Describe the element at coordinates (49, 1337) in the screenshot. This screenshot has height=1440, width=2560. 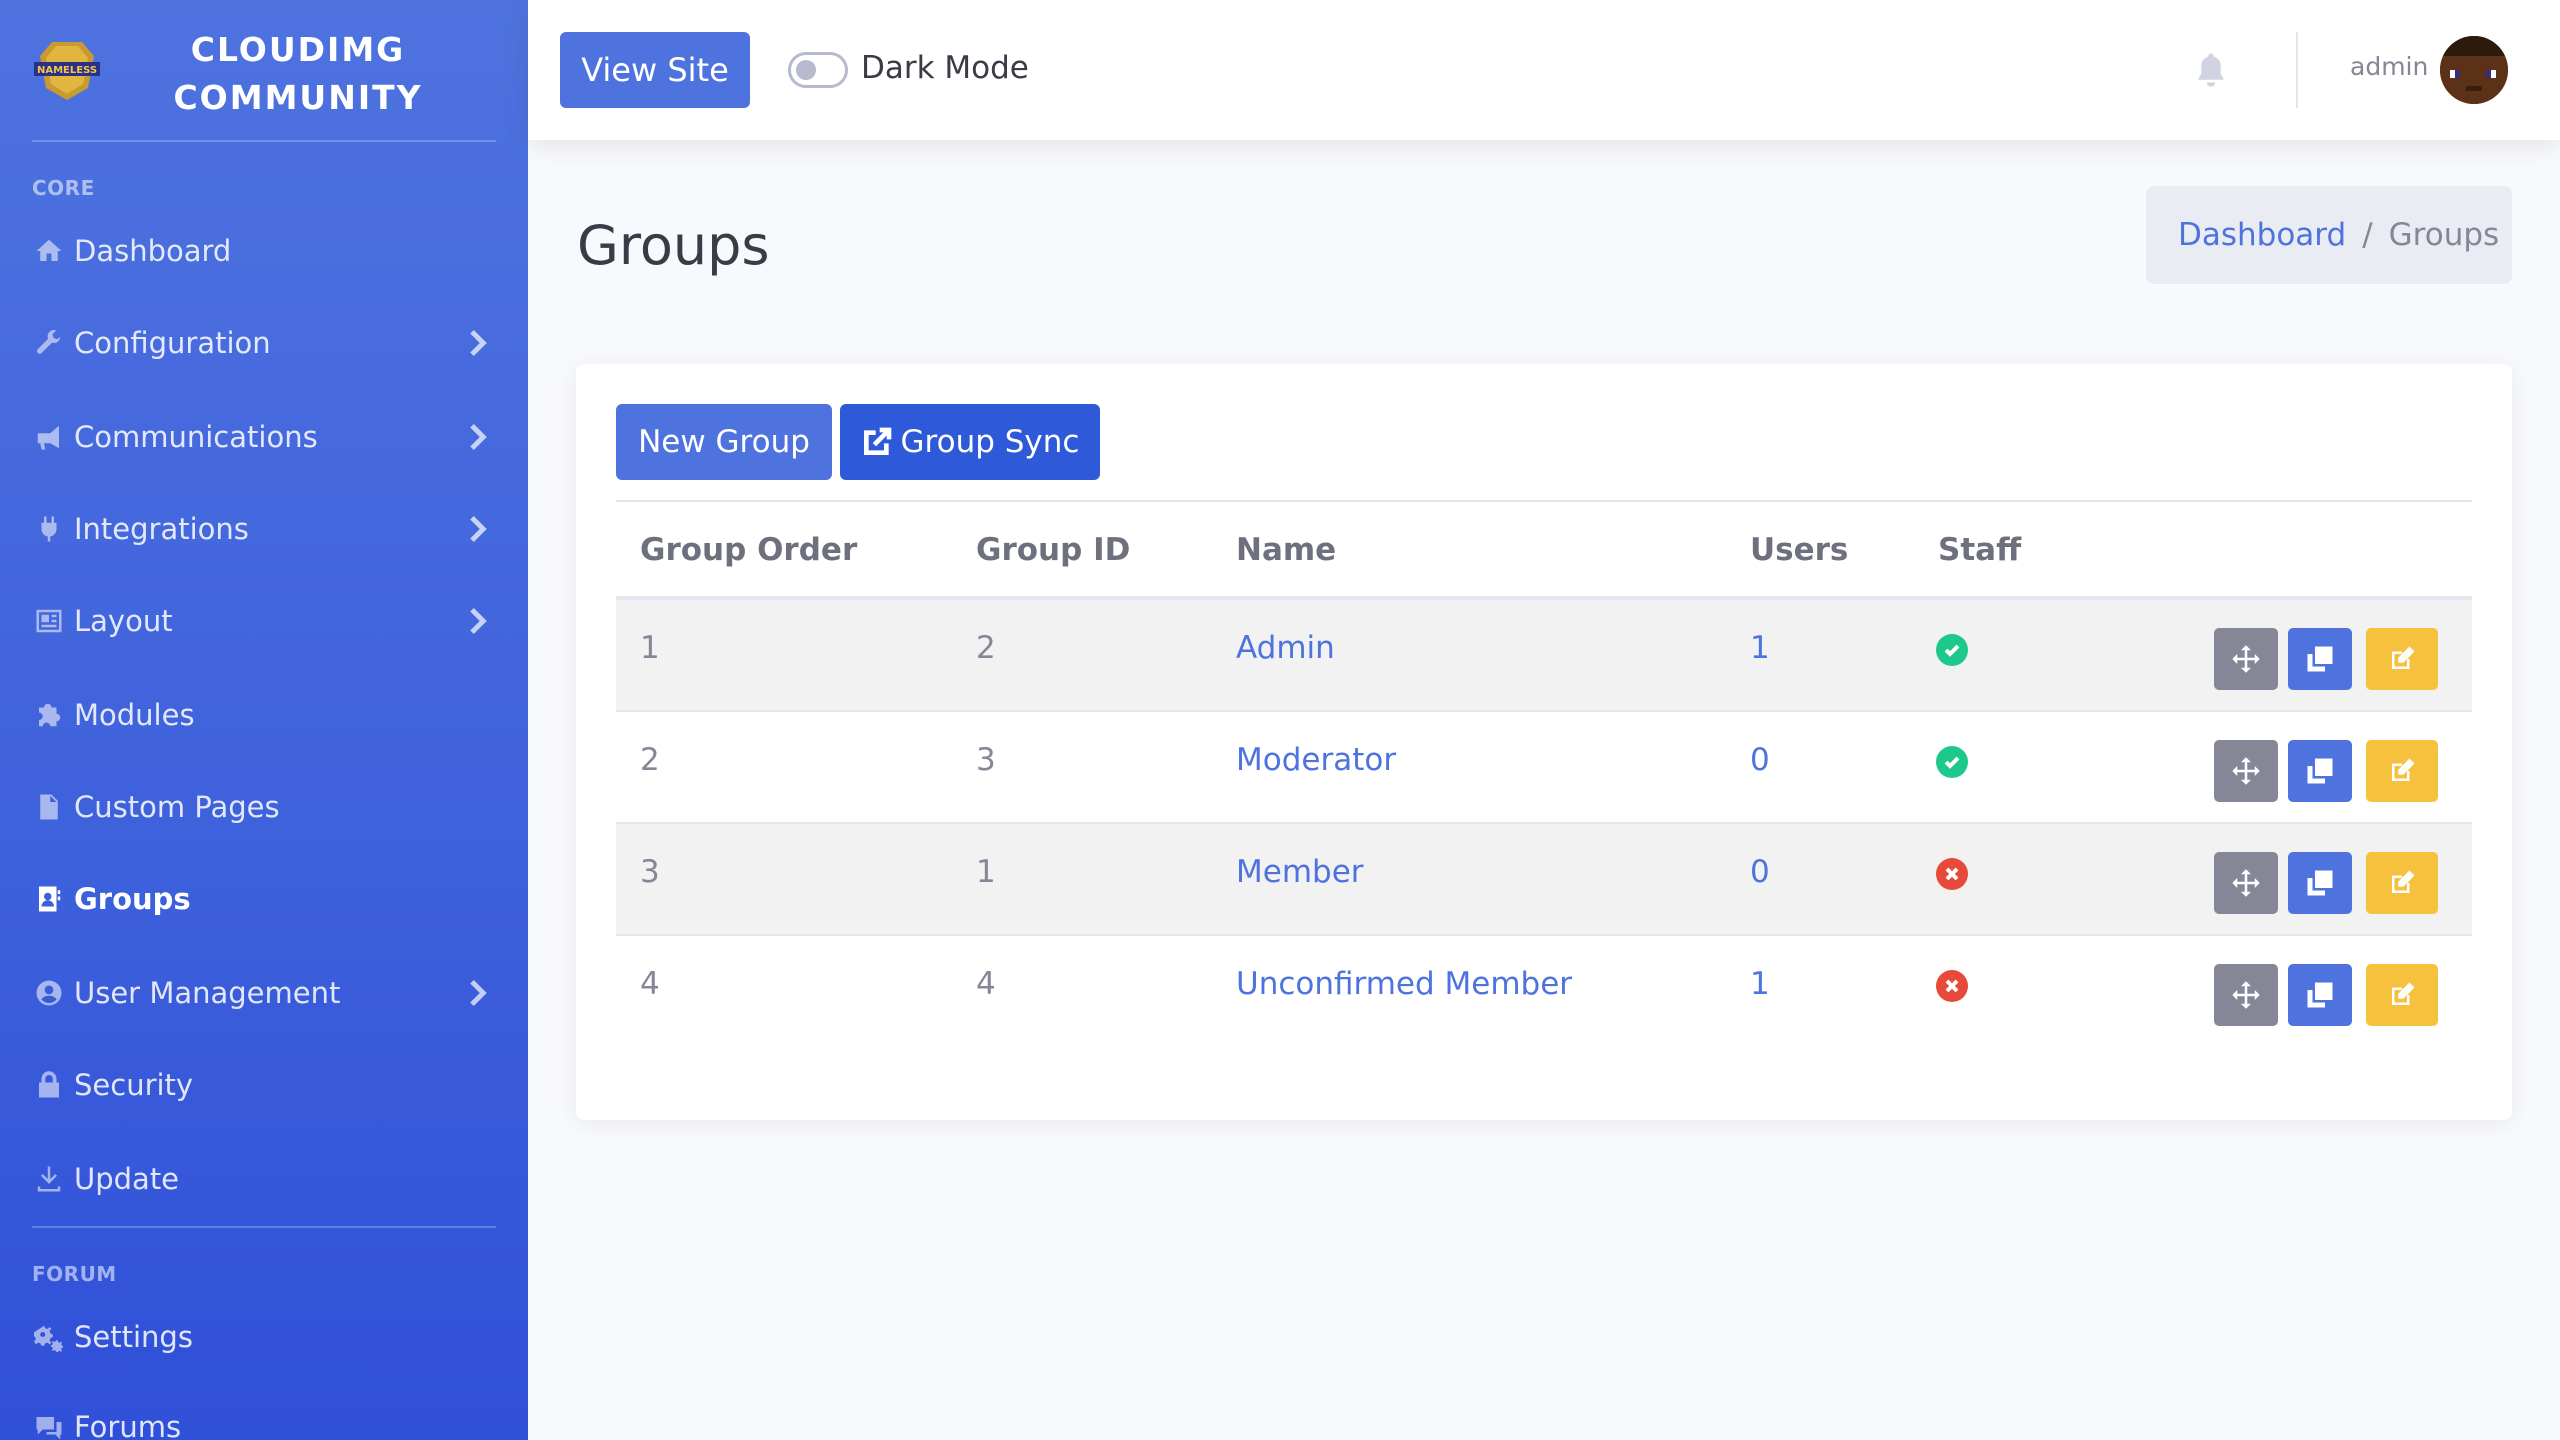
I see `cogs-icon` at that location.